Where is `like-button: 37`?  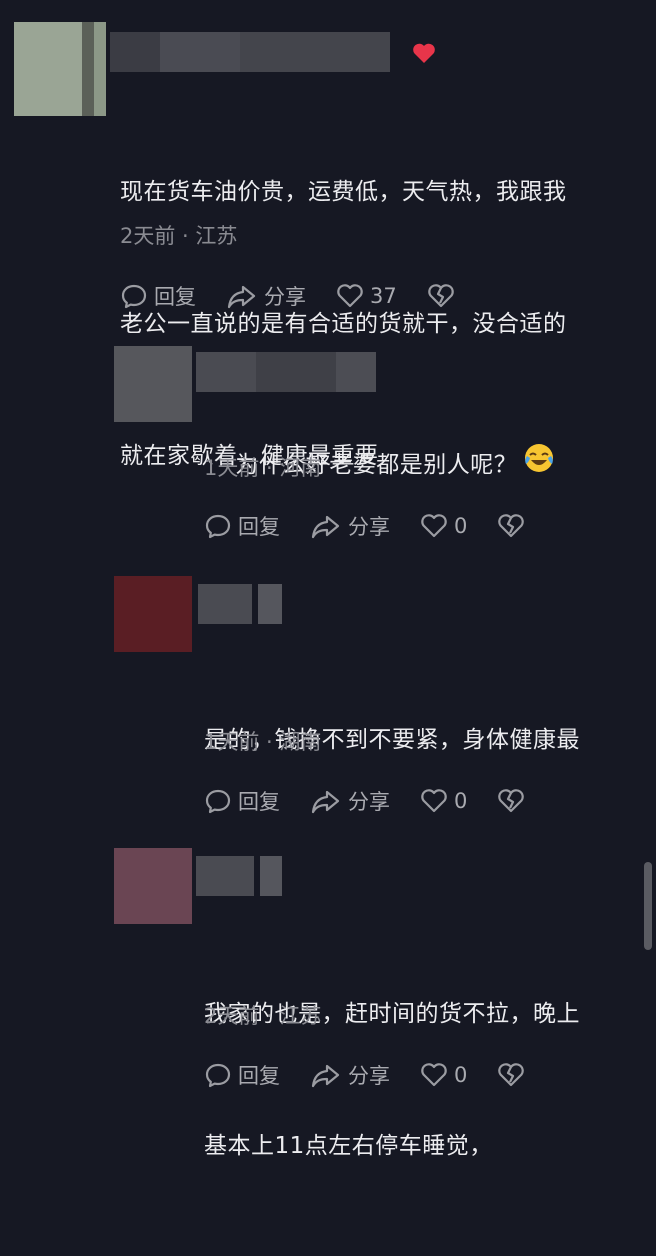
like-button: 37 is located at coordinates (366, 296).